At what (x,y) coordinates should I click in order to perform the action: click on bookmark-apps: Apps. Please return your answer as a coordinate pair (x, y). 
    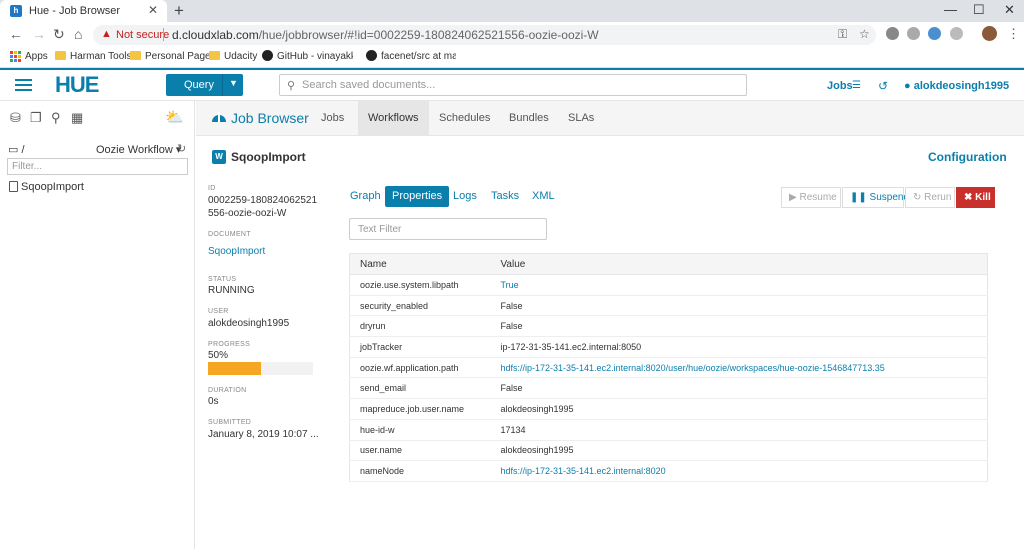
    Looking at the image, I should click on (36, 56).